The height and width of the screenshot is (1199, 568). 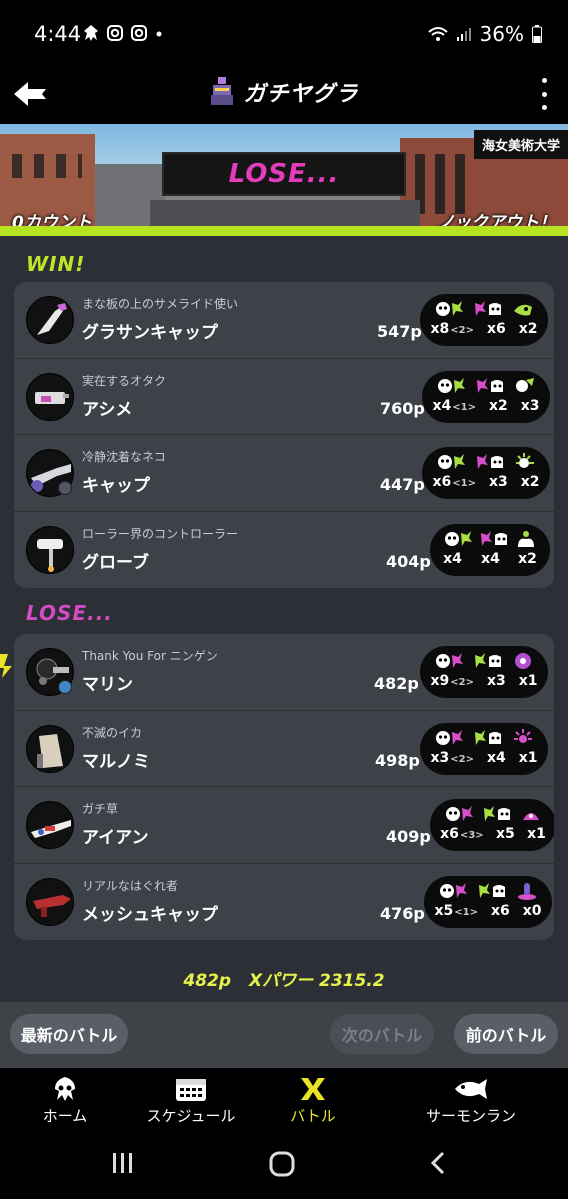 What do you see at coordinates (116, 486) in the screenshot?
I see `player-name: キャップ` at bounding box center [116, 486].